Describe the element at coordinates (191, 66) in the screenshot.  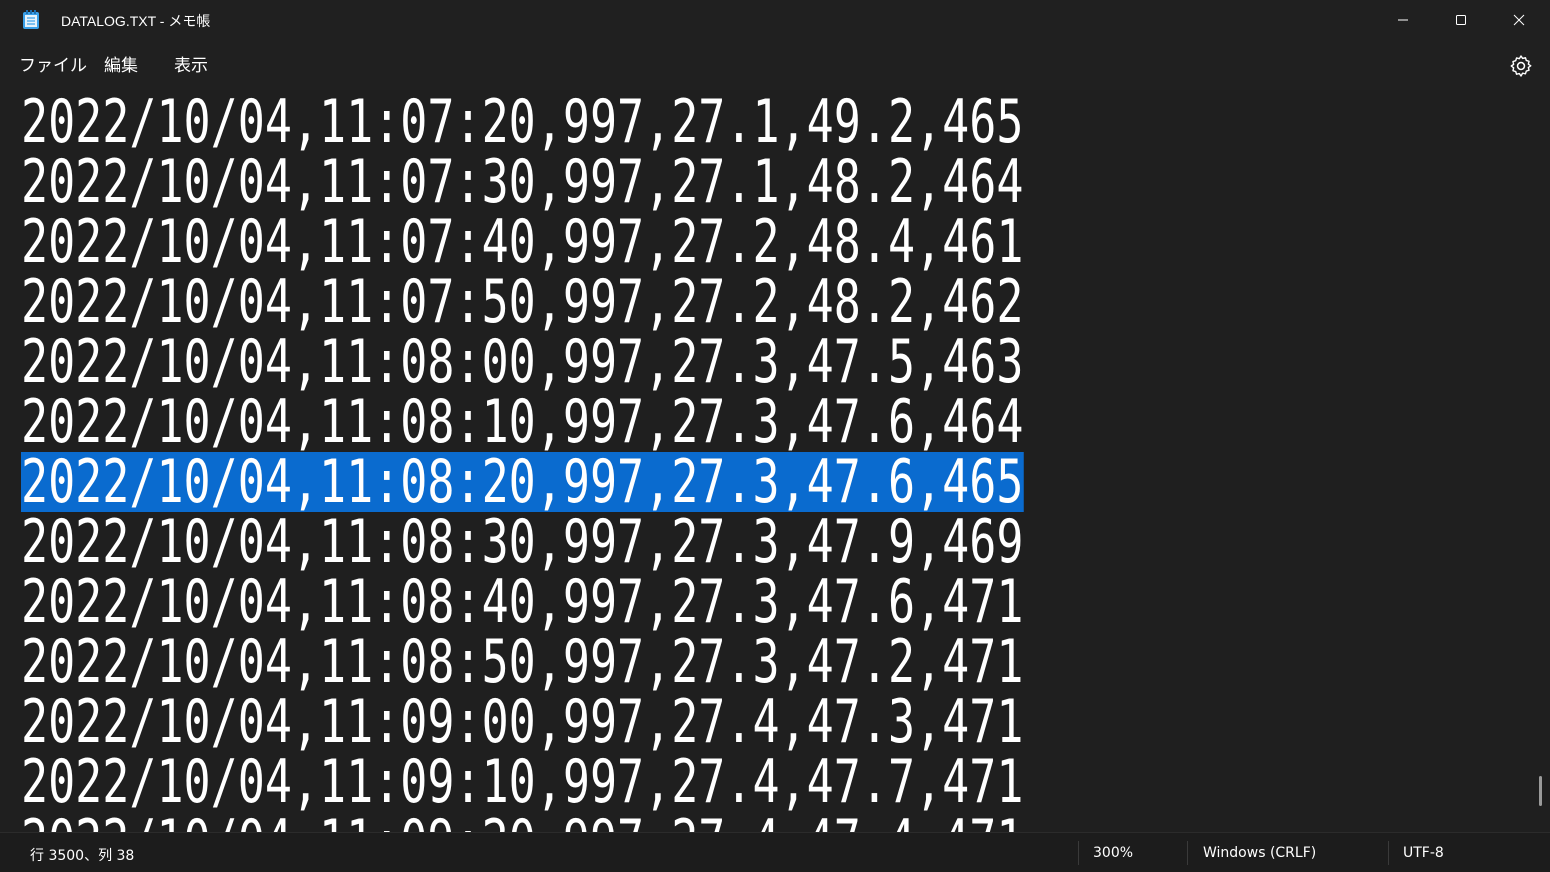
I see `menu-view: 表示` at that location.